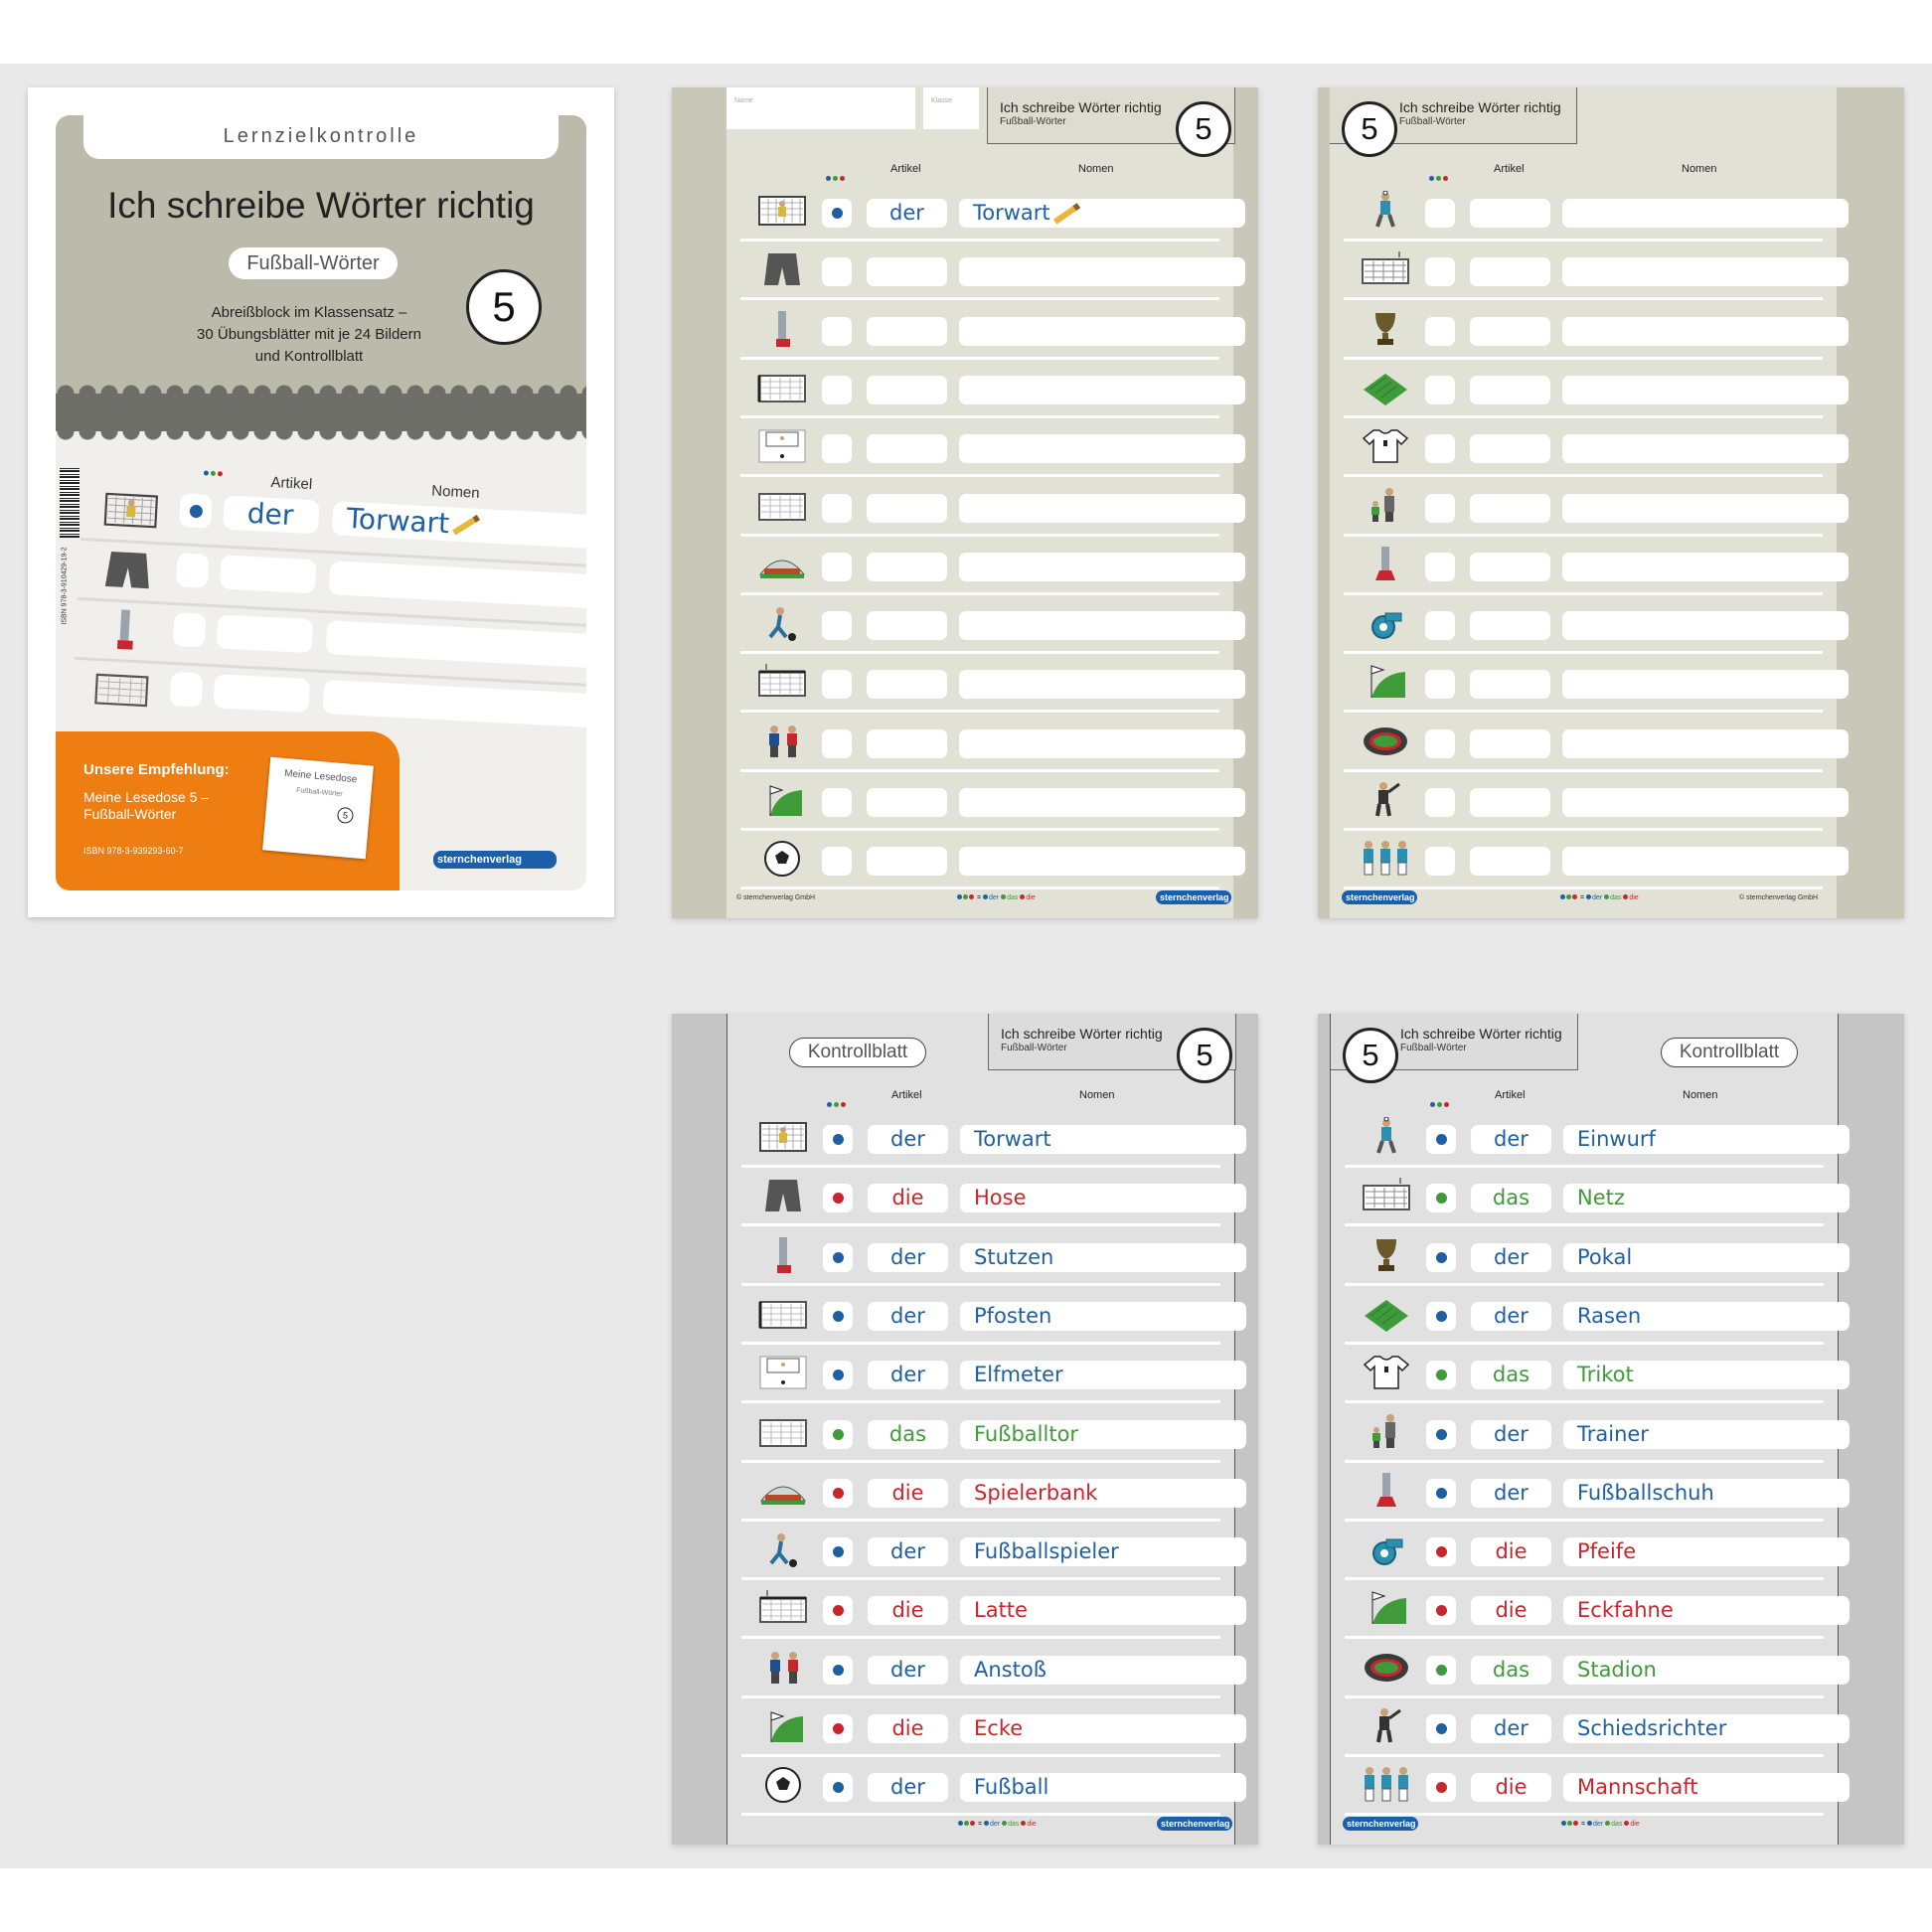  I want to click on class-field: Klasse, so click(951, 108).